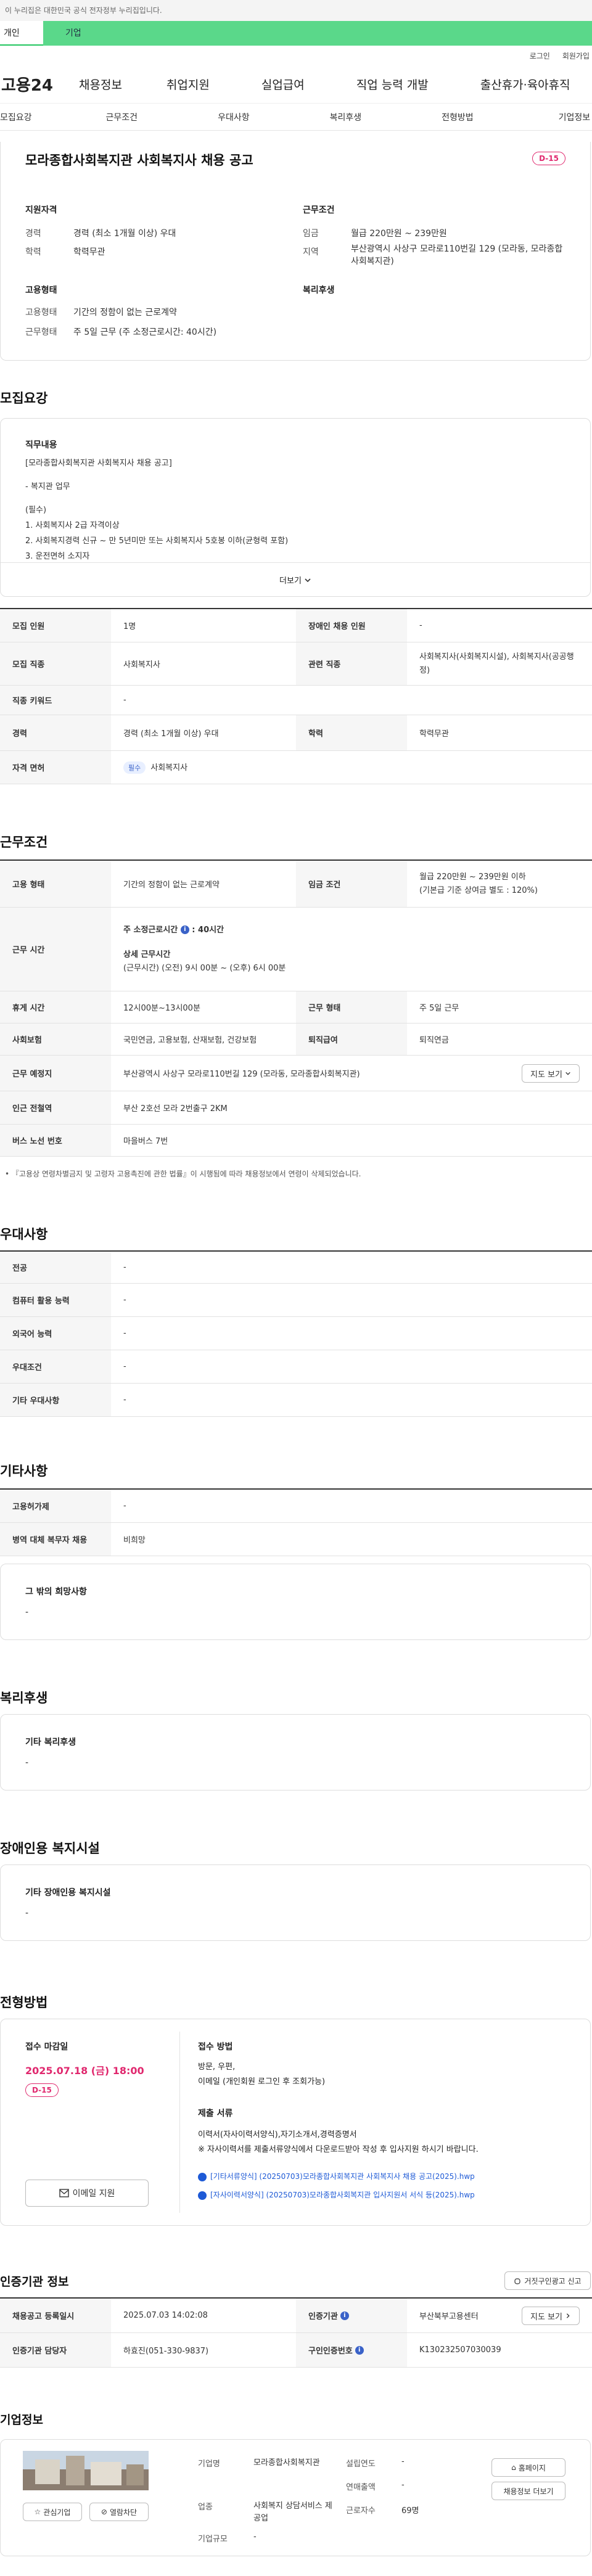 The image size is (592, 2576). Describe the element at coordinates (575, 117) in the screenshot. I see `subnav-company: 기업정보` at that location.